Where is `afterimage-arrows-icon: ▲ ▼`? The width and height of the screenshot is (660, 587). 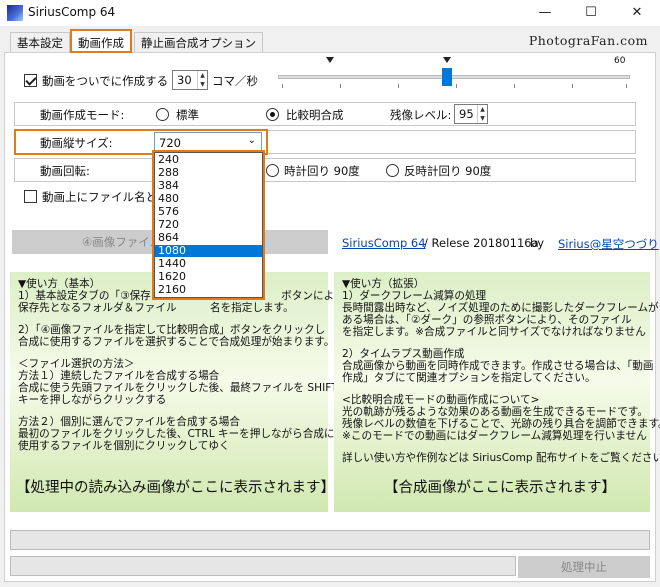
afterimage-arrows-icon: ▲ ▼ is located at coordinates (482, 114).